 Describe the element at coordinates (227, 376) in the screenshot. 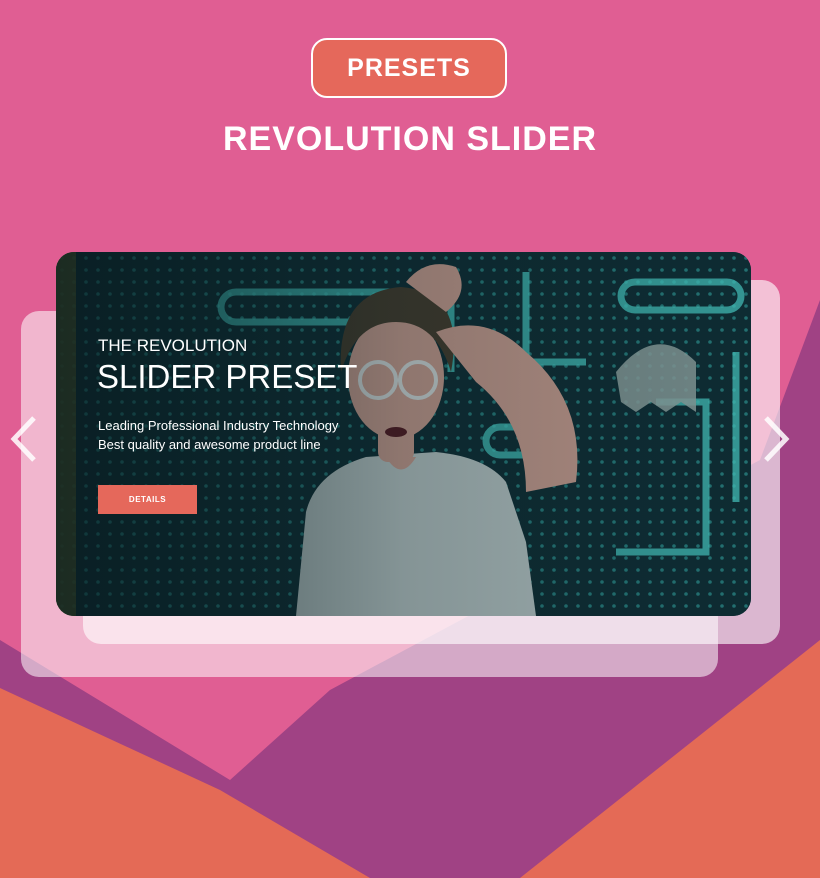

I see `slide-title: SLIDER PRESET` at that location.